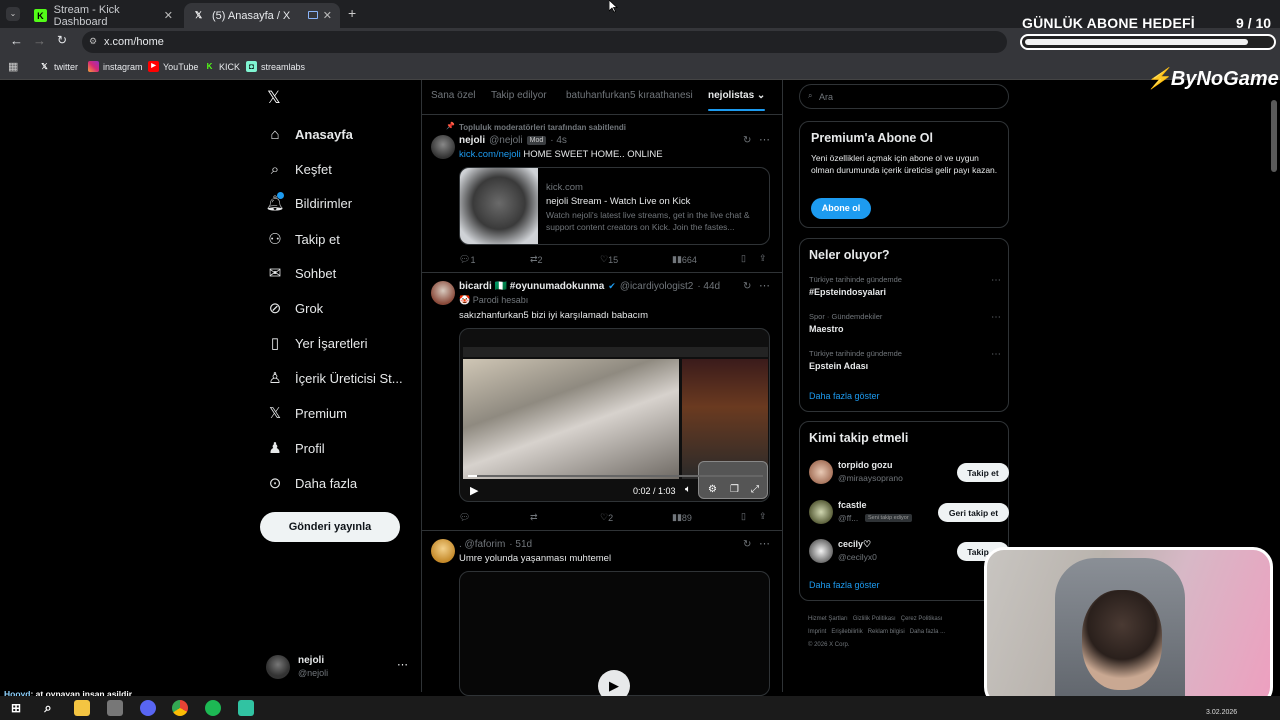 The width and height of the screenshot is (1280, 720). Describe the element at coordinates (13, 14) in the screenshot. I see `tab-search-button: ⌄` at that location.